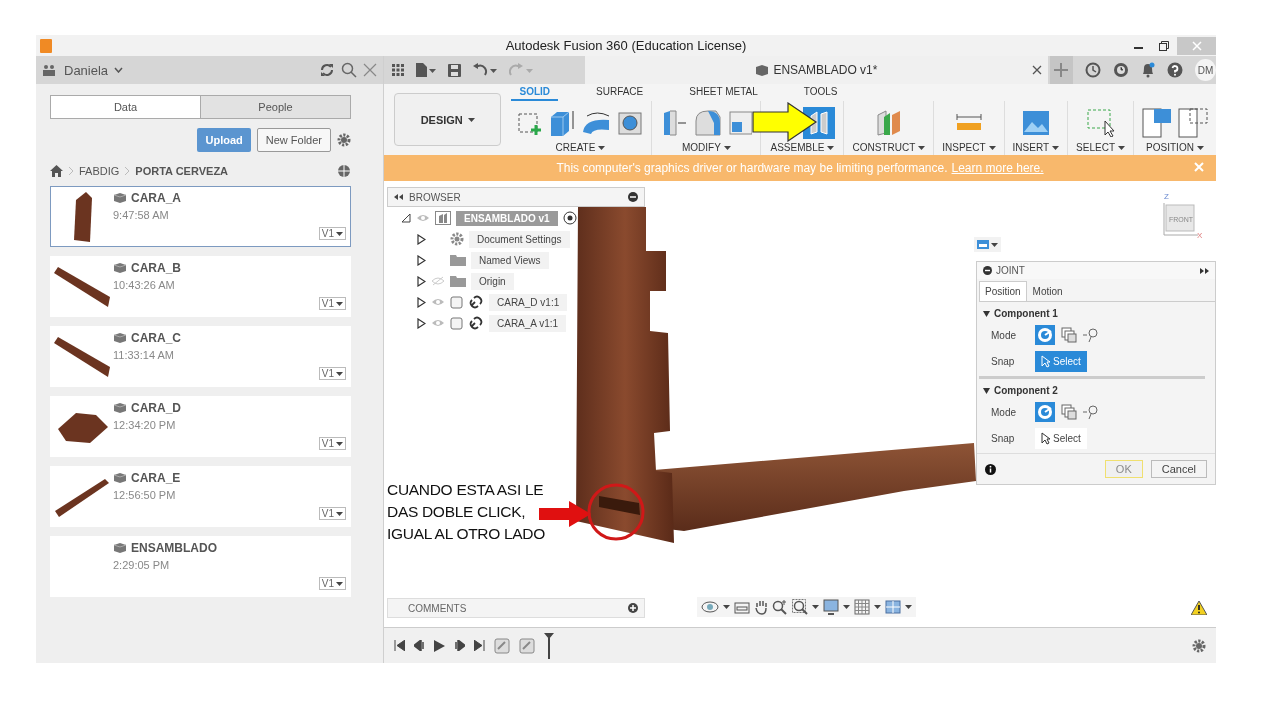 Image resolution: width=1280 pixels, height=720 pixels. What do you see at coordinates (630, 123) in the screenshot?
I see `hole-icon` at bounding box center [630, 123].